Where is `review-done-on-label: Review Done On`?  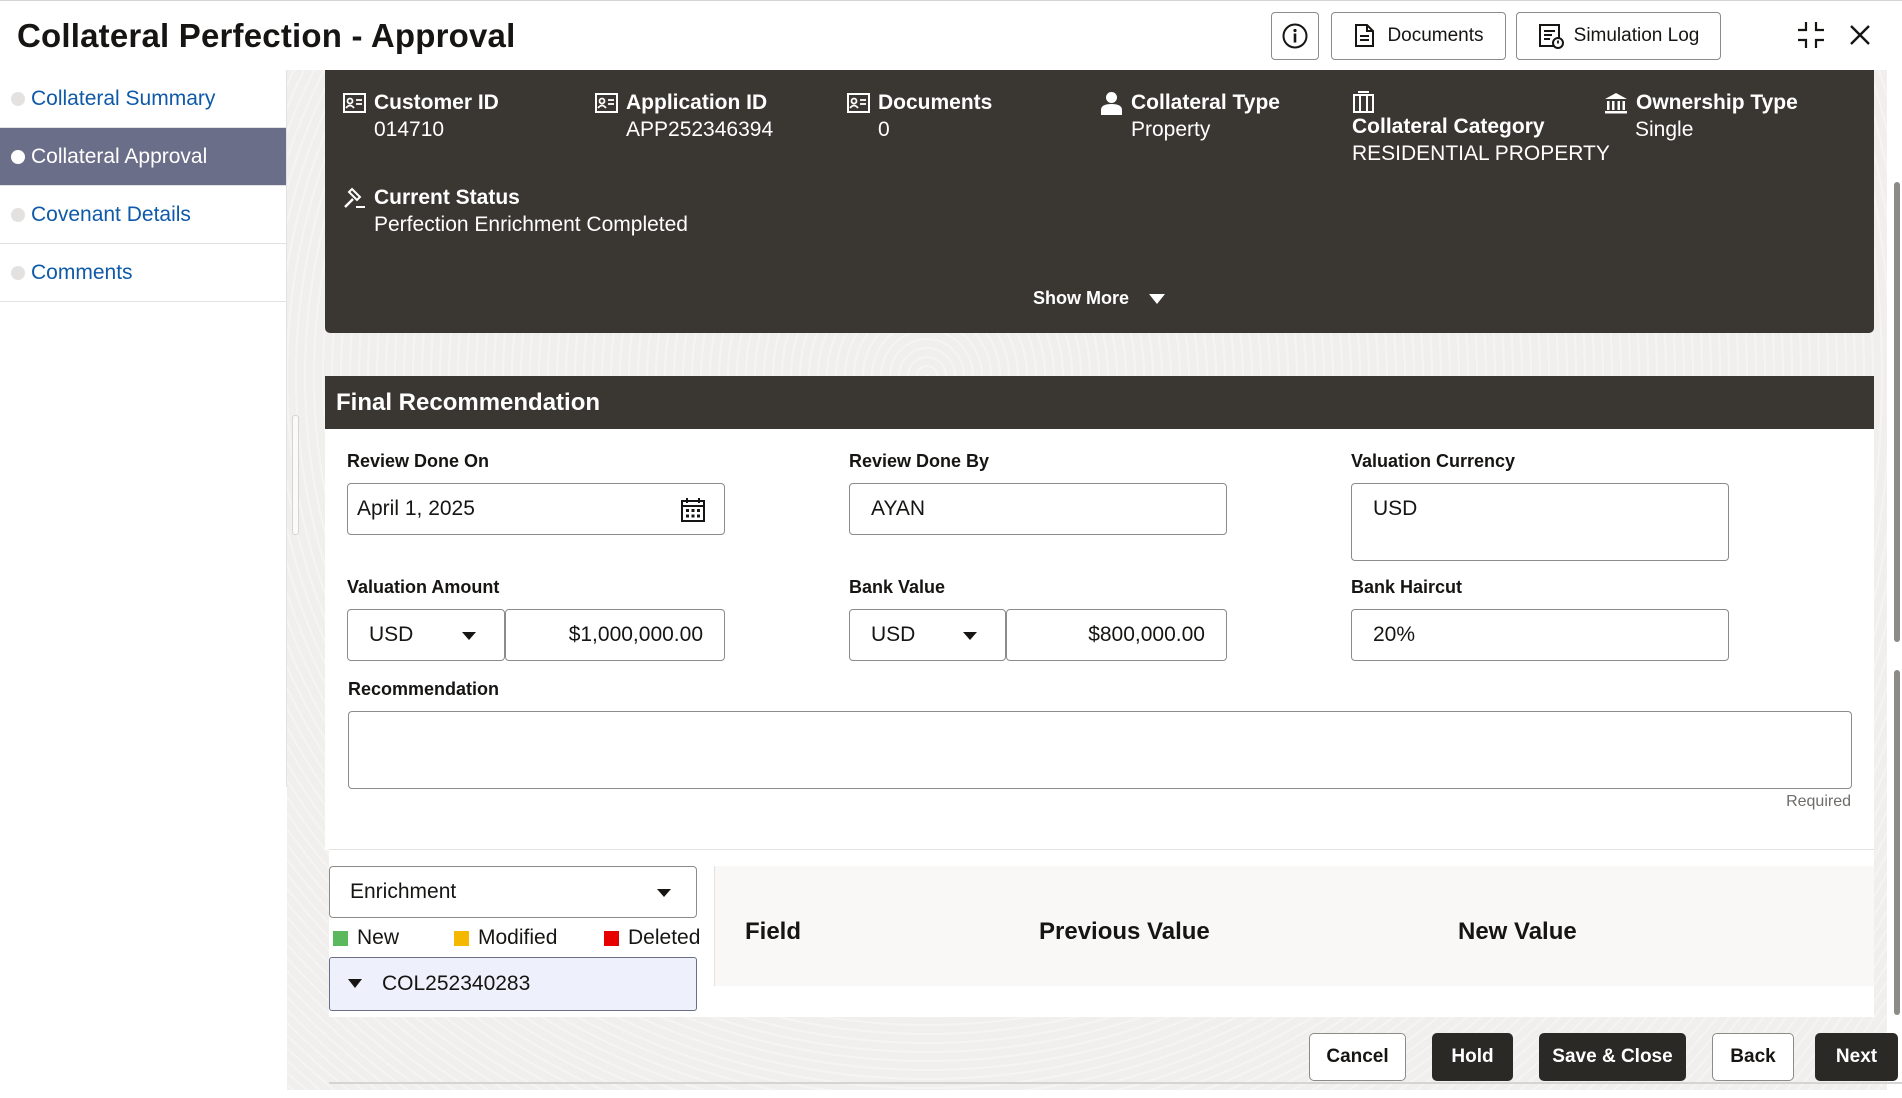 review-done-on-label: Review Done On is located at coordinates (418, 461).